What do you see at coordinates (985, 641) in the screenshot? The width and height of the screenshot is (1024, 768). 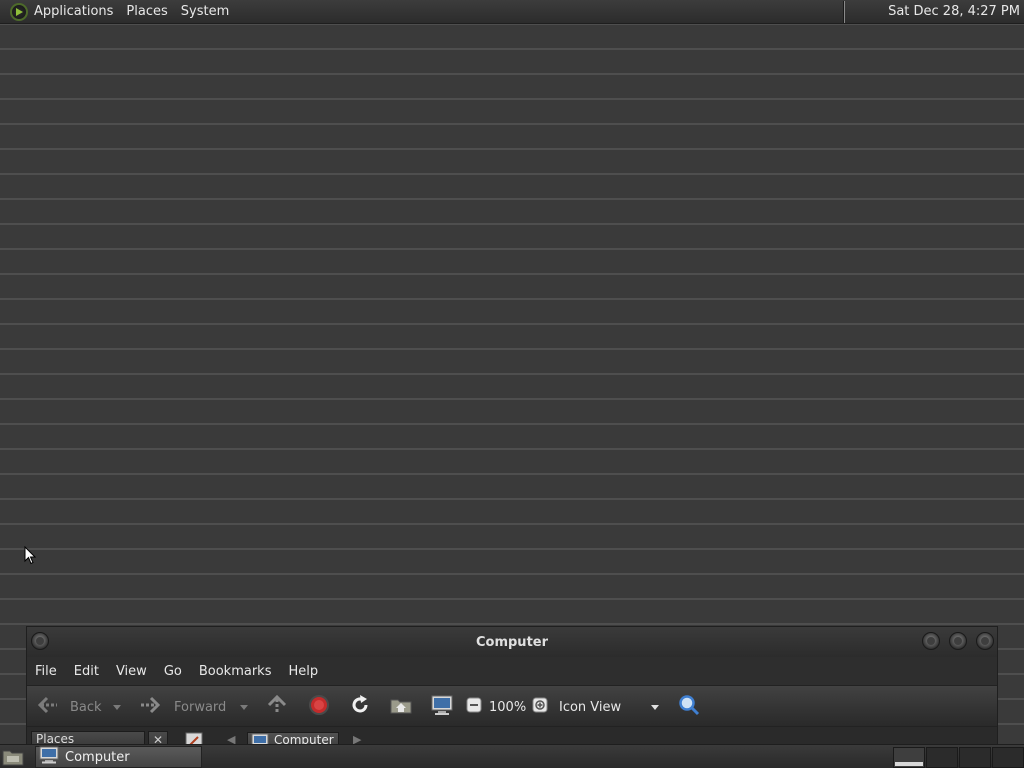 I see `close-button` at bounding box center [985, 641].